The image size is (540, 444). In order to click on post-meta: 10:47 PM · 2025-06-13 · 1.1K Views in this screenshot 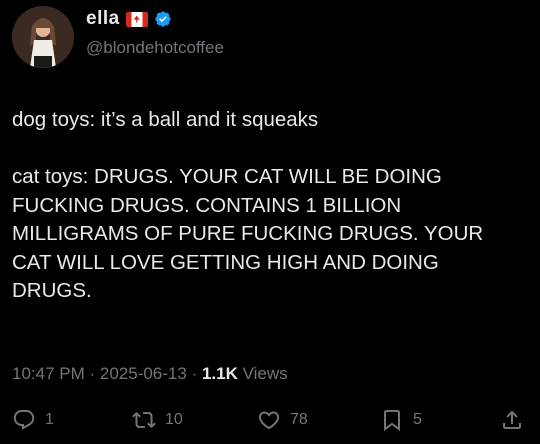, I will do `click(150, 374)`.